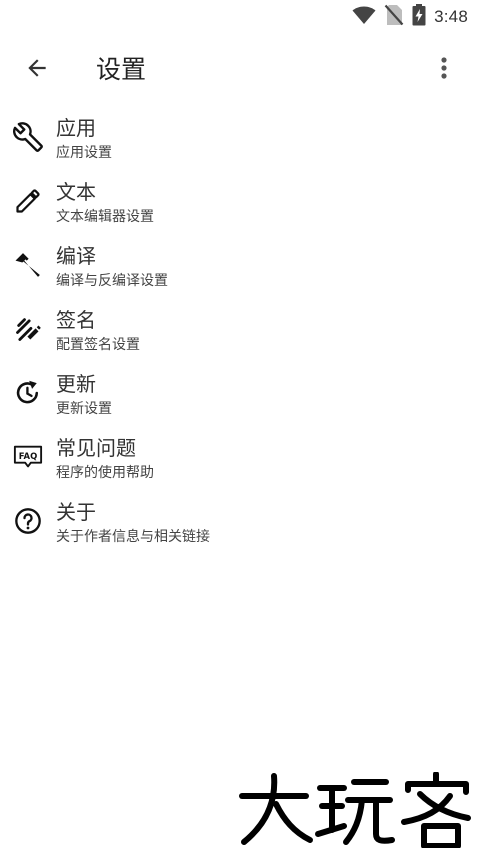 This screenshot has width=480, height=853. What do you see at coordinates (105, 217) in the screenshot?
I see `settings-item-subtitle: 文本编辑器设置` at bounding box center [105, 217].